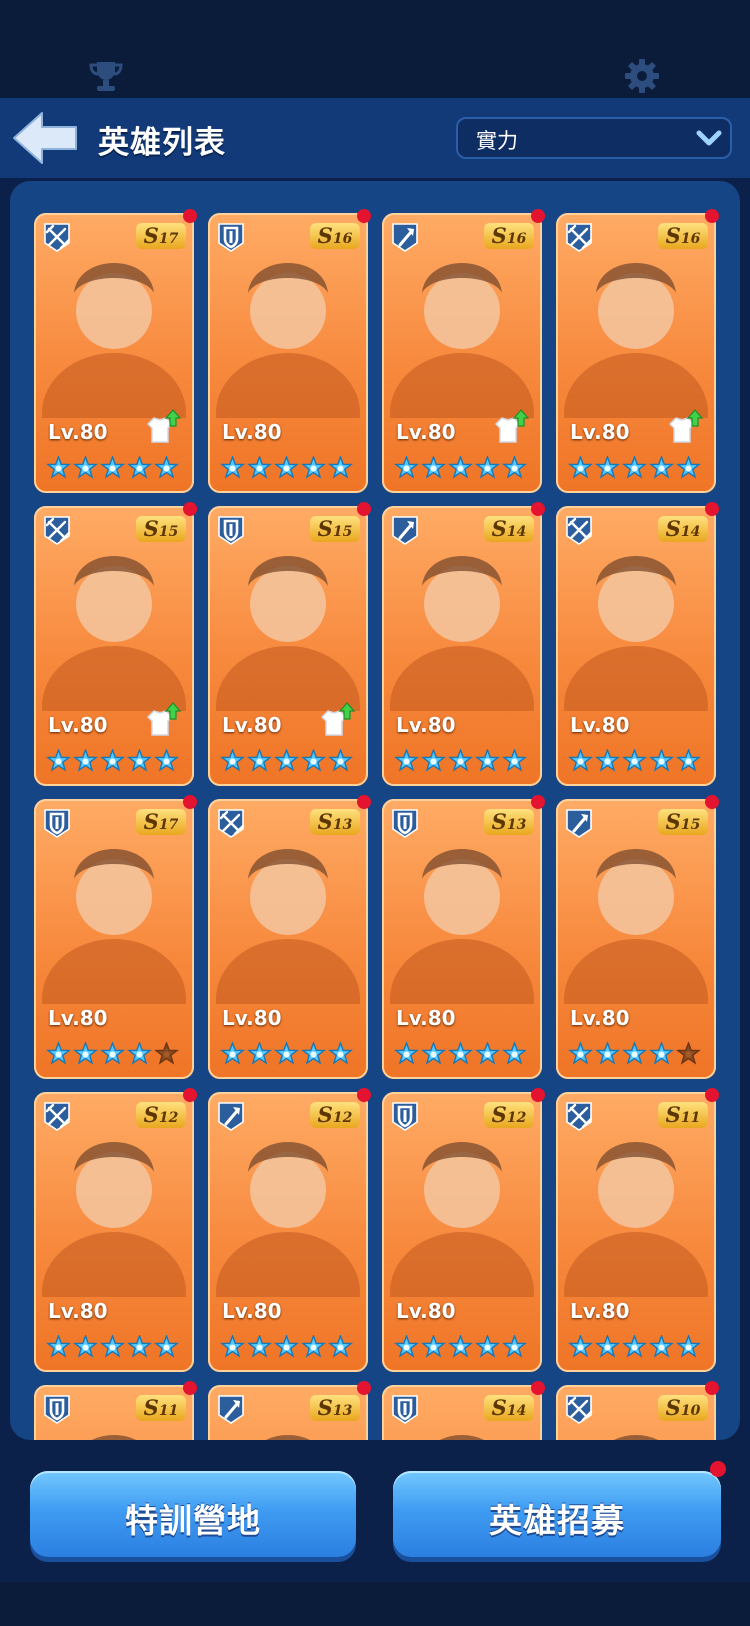  What do you see at coordinates (709, 138) in the screenshot?
I see `chevron-down-icon` at bounding box center [709, 138].